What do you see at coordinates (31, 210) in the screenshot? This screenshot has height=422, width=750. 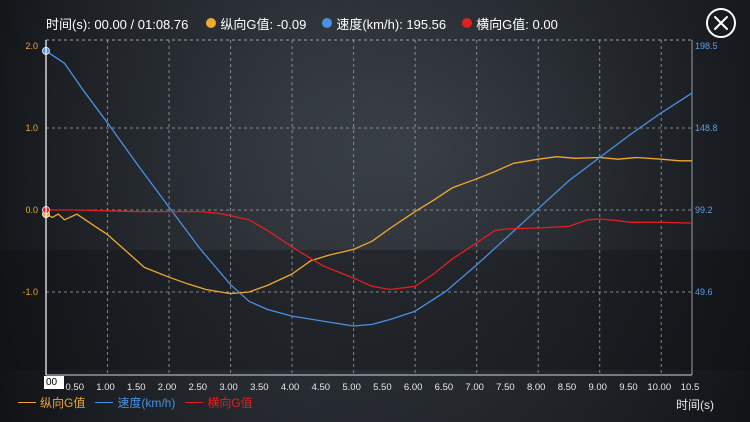 I see `y-left-tick-label: 0.0` at bounding box center [31, 210].